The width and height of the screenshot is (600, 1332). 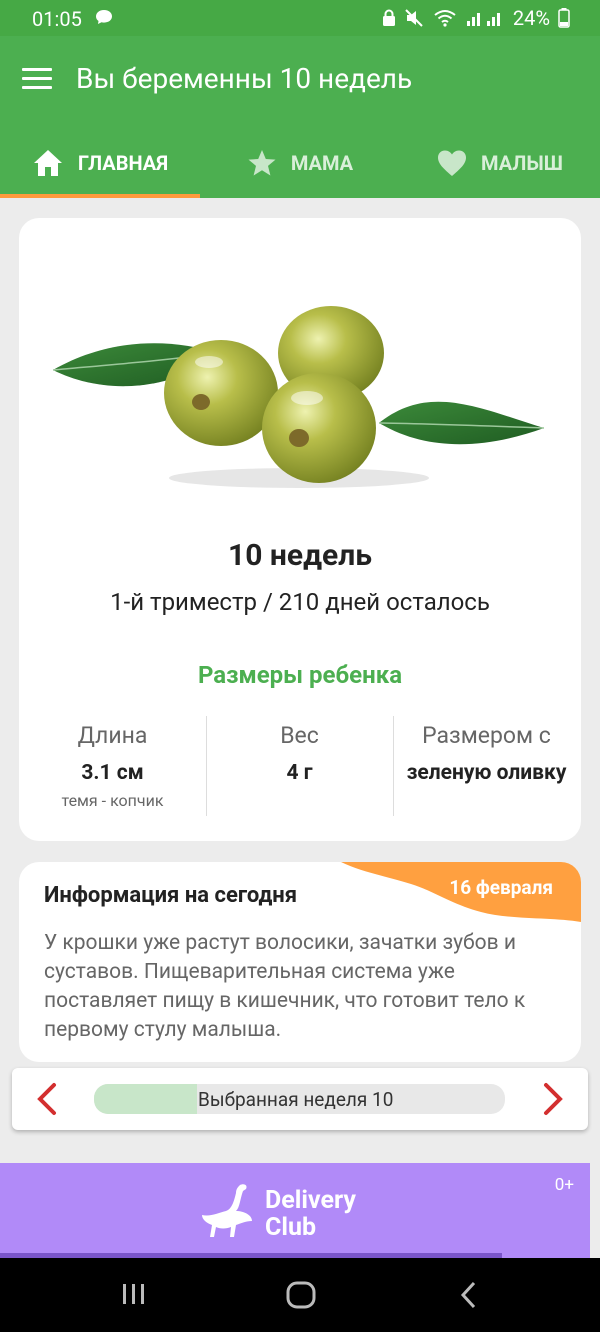 What do you see at coordinates (322, 163) in the screenshot?
I see `tab-mama-label: МАМА` at bounding box center [322, 163].